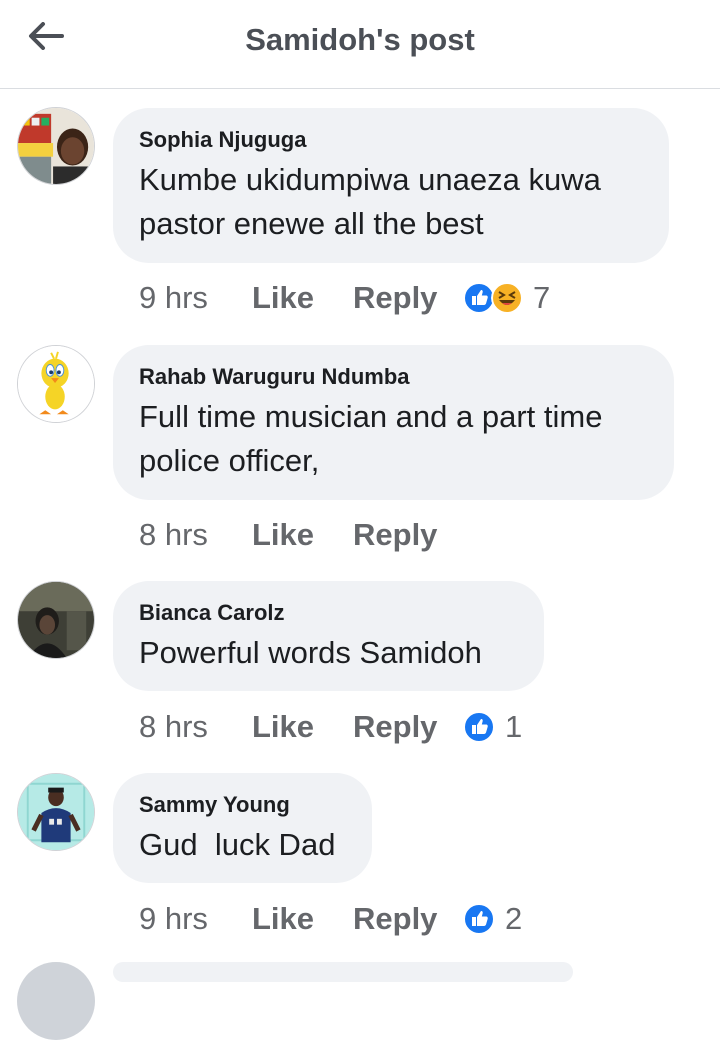 The height and width of the screenshot is (1040, 720). Describe the element at coordinates (310, 652) in the screenshot. I see `comment-text: Powerful words Samidoh` at that location.